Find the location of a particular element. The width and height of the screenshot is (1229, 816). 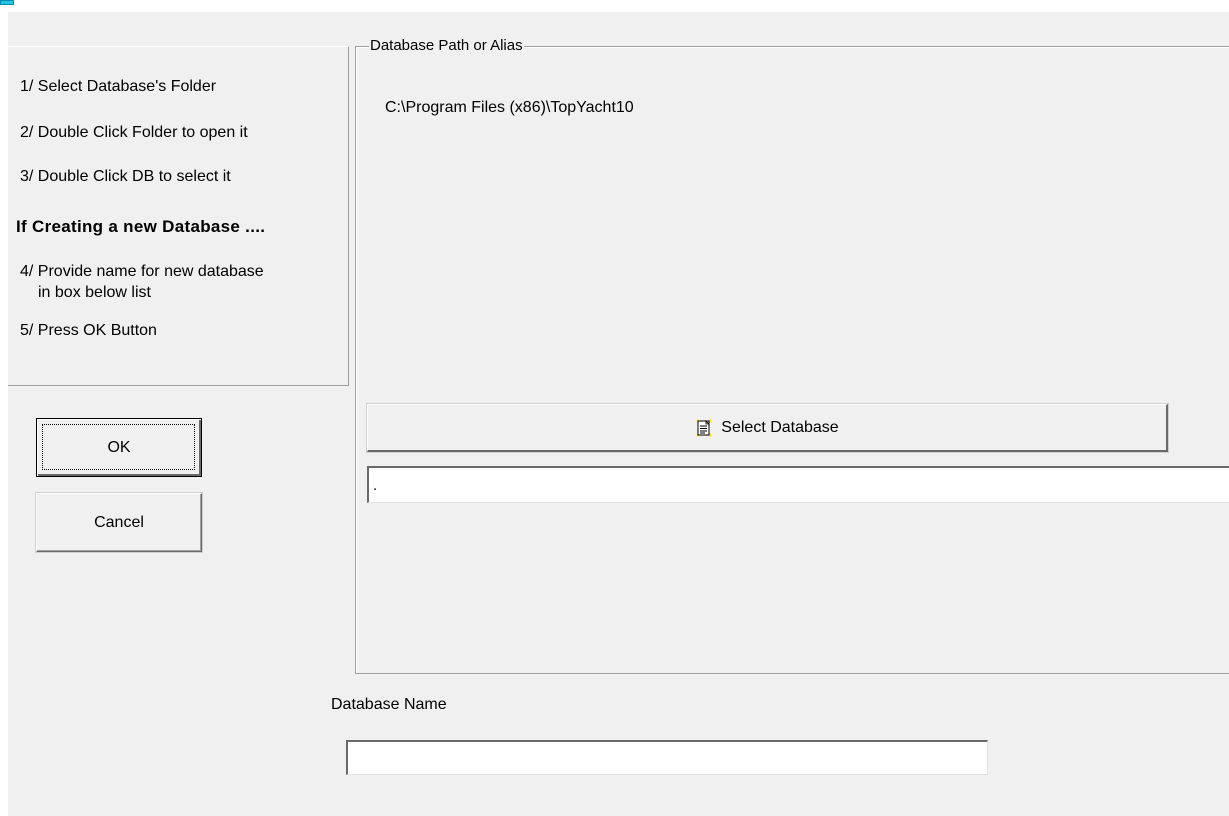

ok-button: OK is located at coordinates (119, 447).